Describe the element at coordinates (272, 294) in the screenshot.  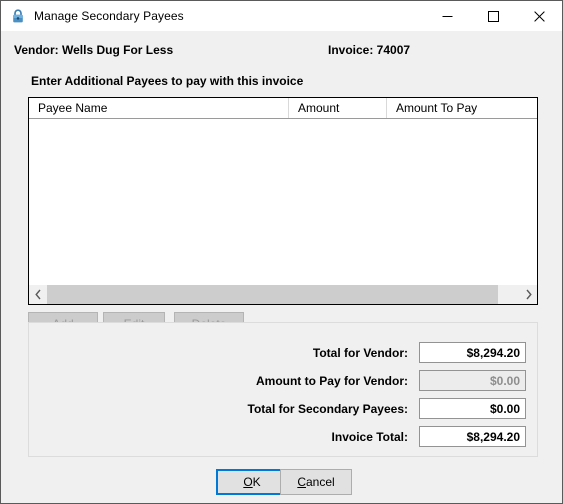
I see `scrollbar-thumb` at that location.